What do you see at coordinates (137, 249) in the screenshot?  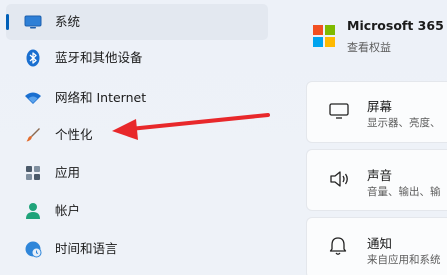 I see `sidebar-item-time-language: 时间和语言` at bounding box center [137, 249].